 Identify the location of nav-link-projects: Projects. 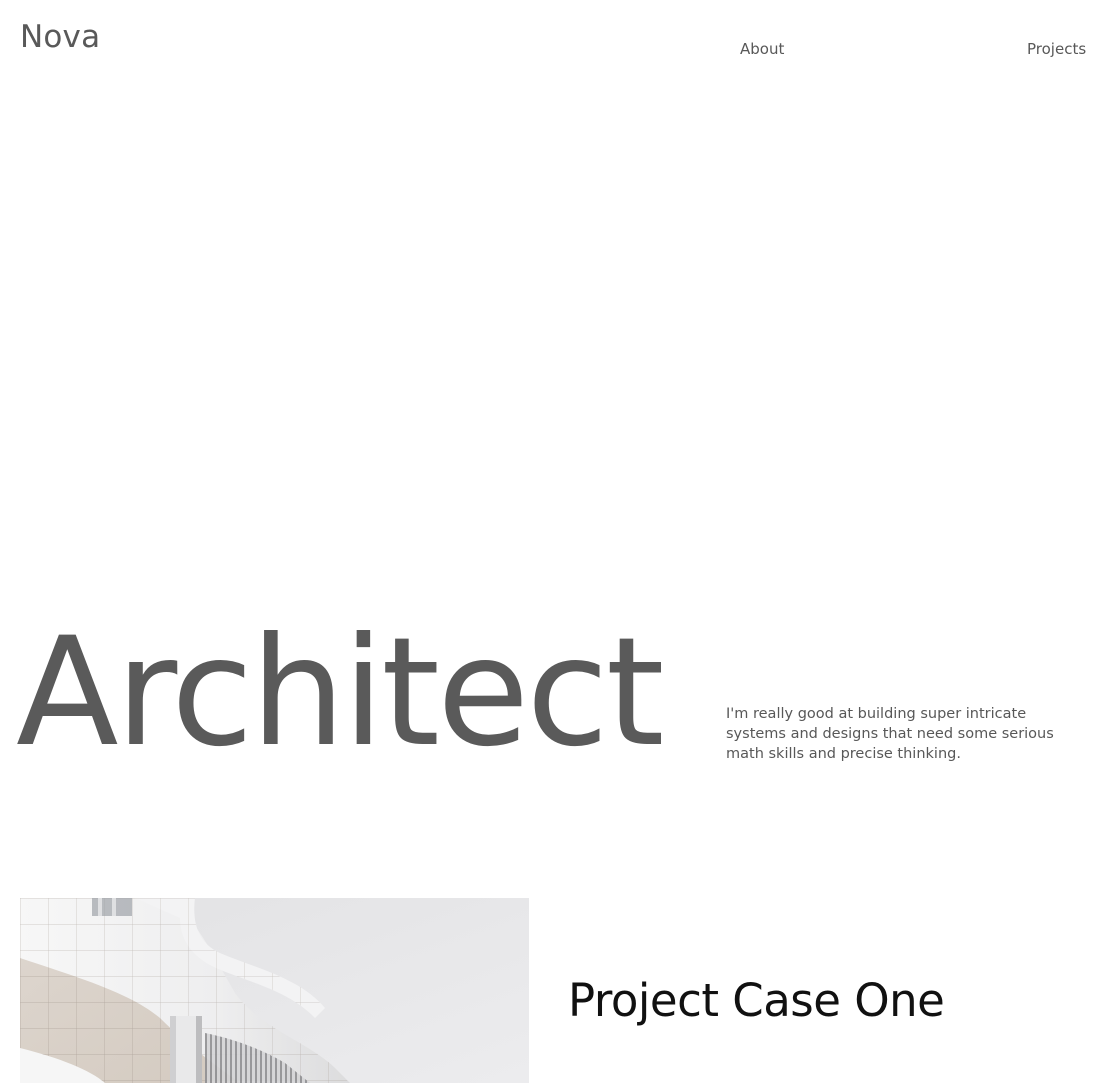
(1056, 49).